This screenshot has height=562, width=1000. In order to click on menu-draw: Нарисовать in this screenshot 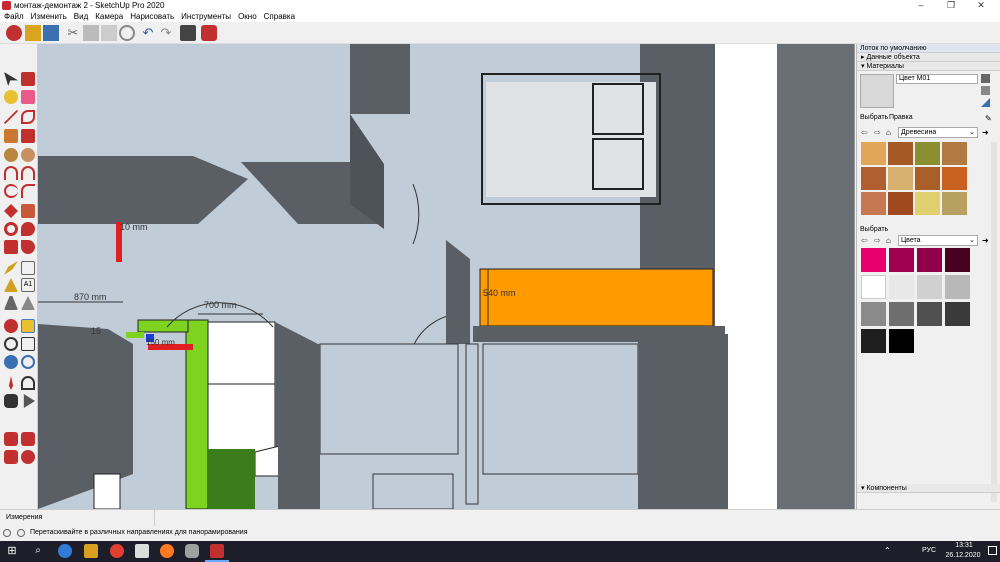, I will do `click(152, 16)`.